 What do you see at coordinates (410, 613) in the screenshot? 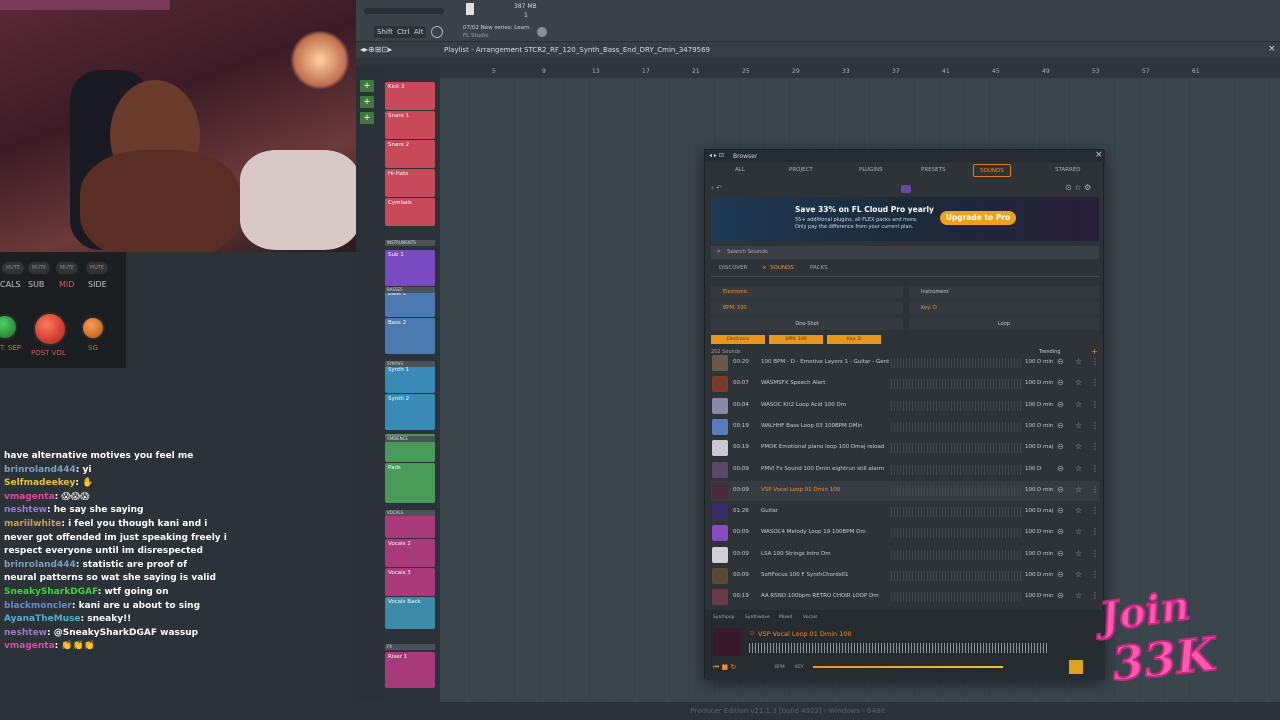
I see `track-header: Vocals Back` at bounding box center [410, 613].